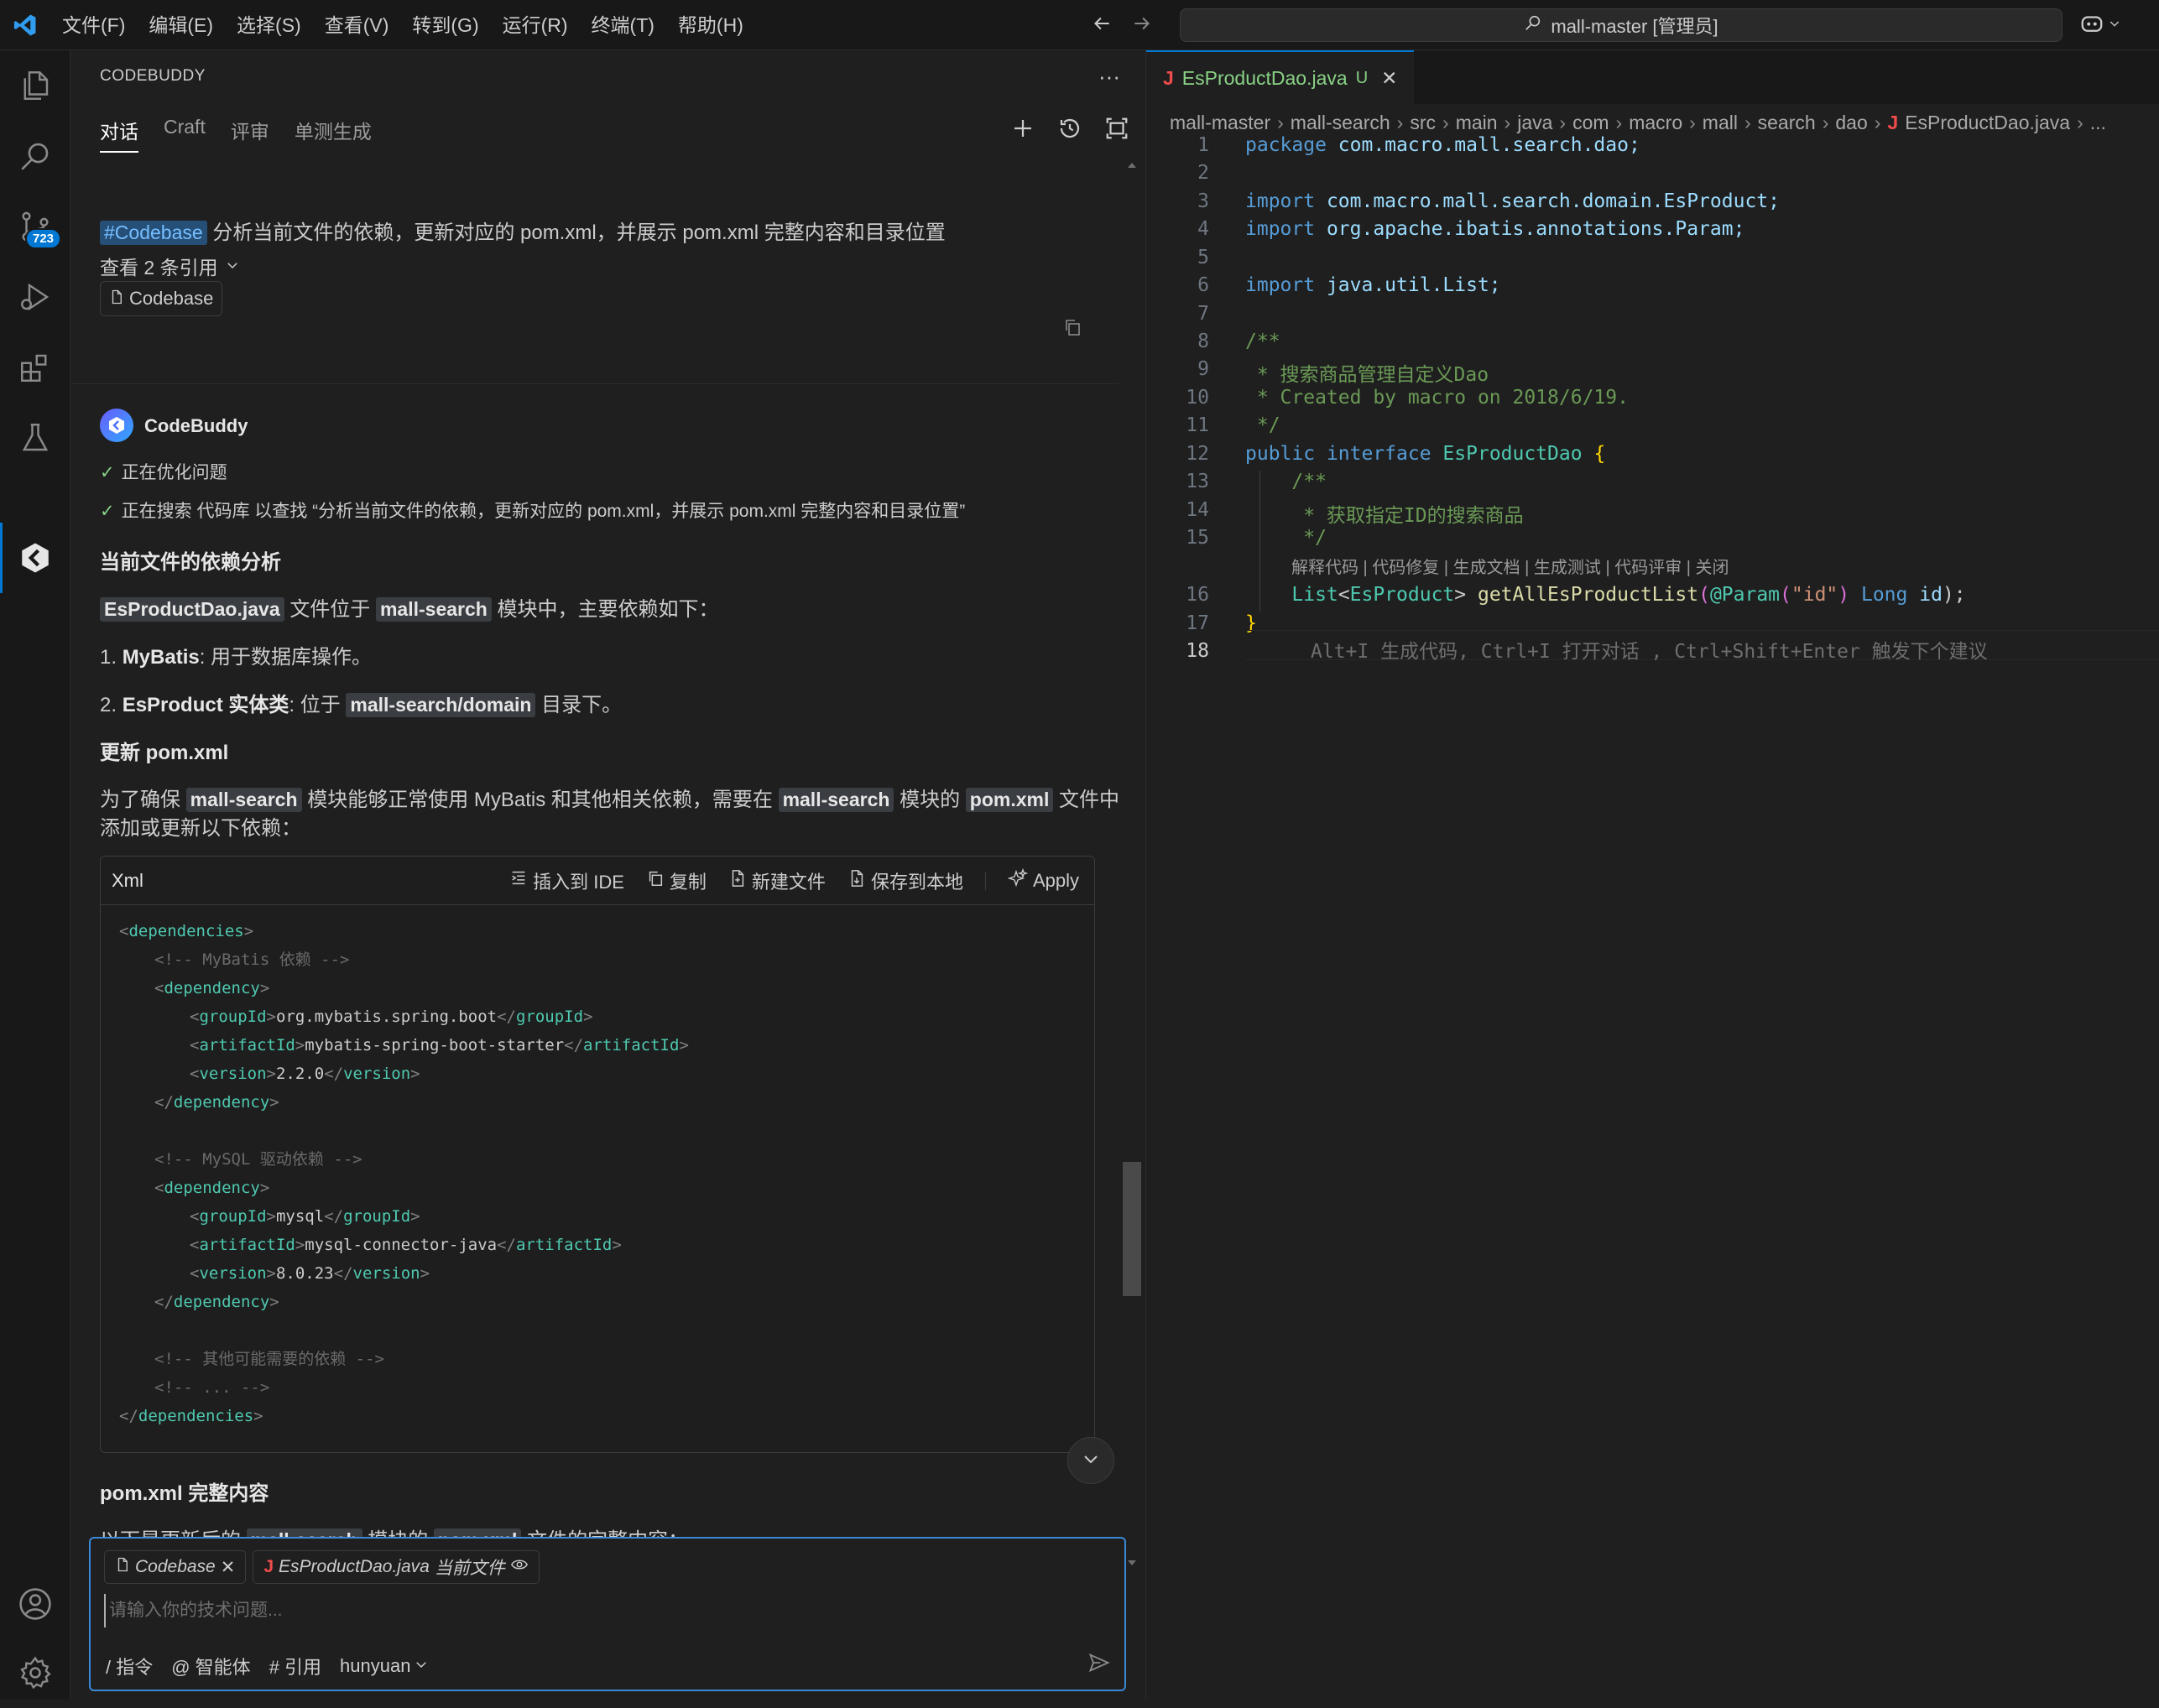 Image resolution: width=2159 pixels, height=1708 pixels. I want to click on code-block-line: </dependency>, so click(216, 1102).